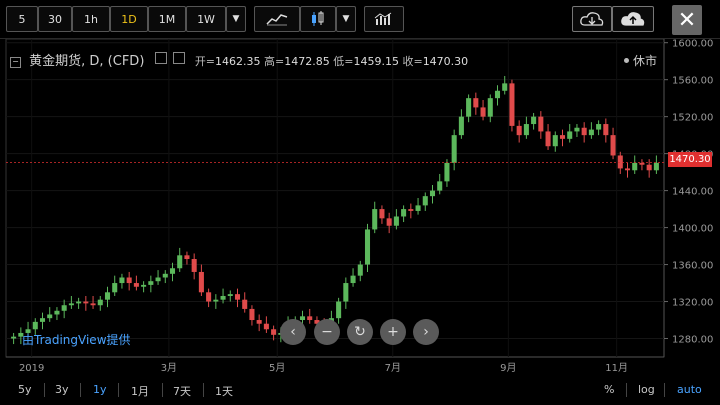 Image resolution: width=720 pixels, height=405 pixels. What do you see at coordinates (236, 19) in the screenshot?
I see `interval-dropdown-button: ▼` at bounding box center [236, 19].